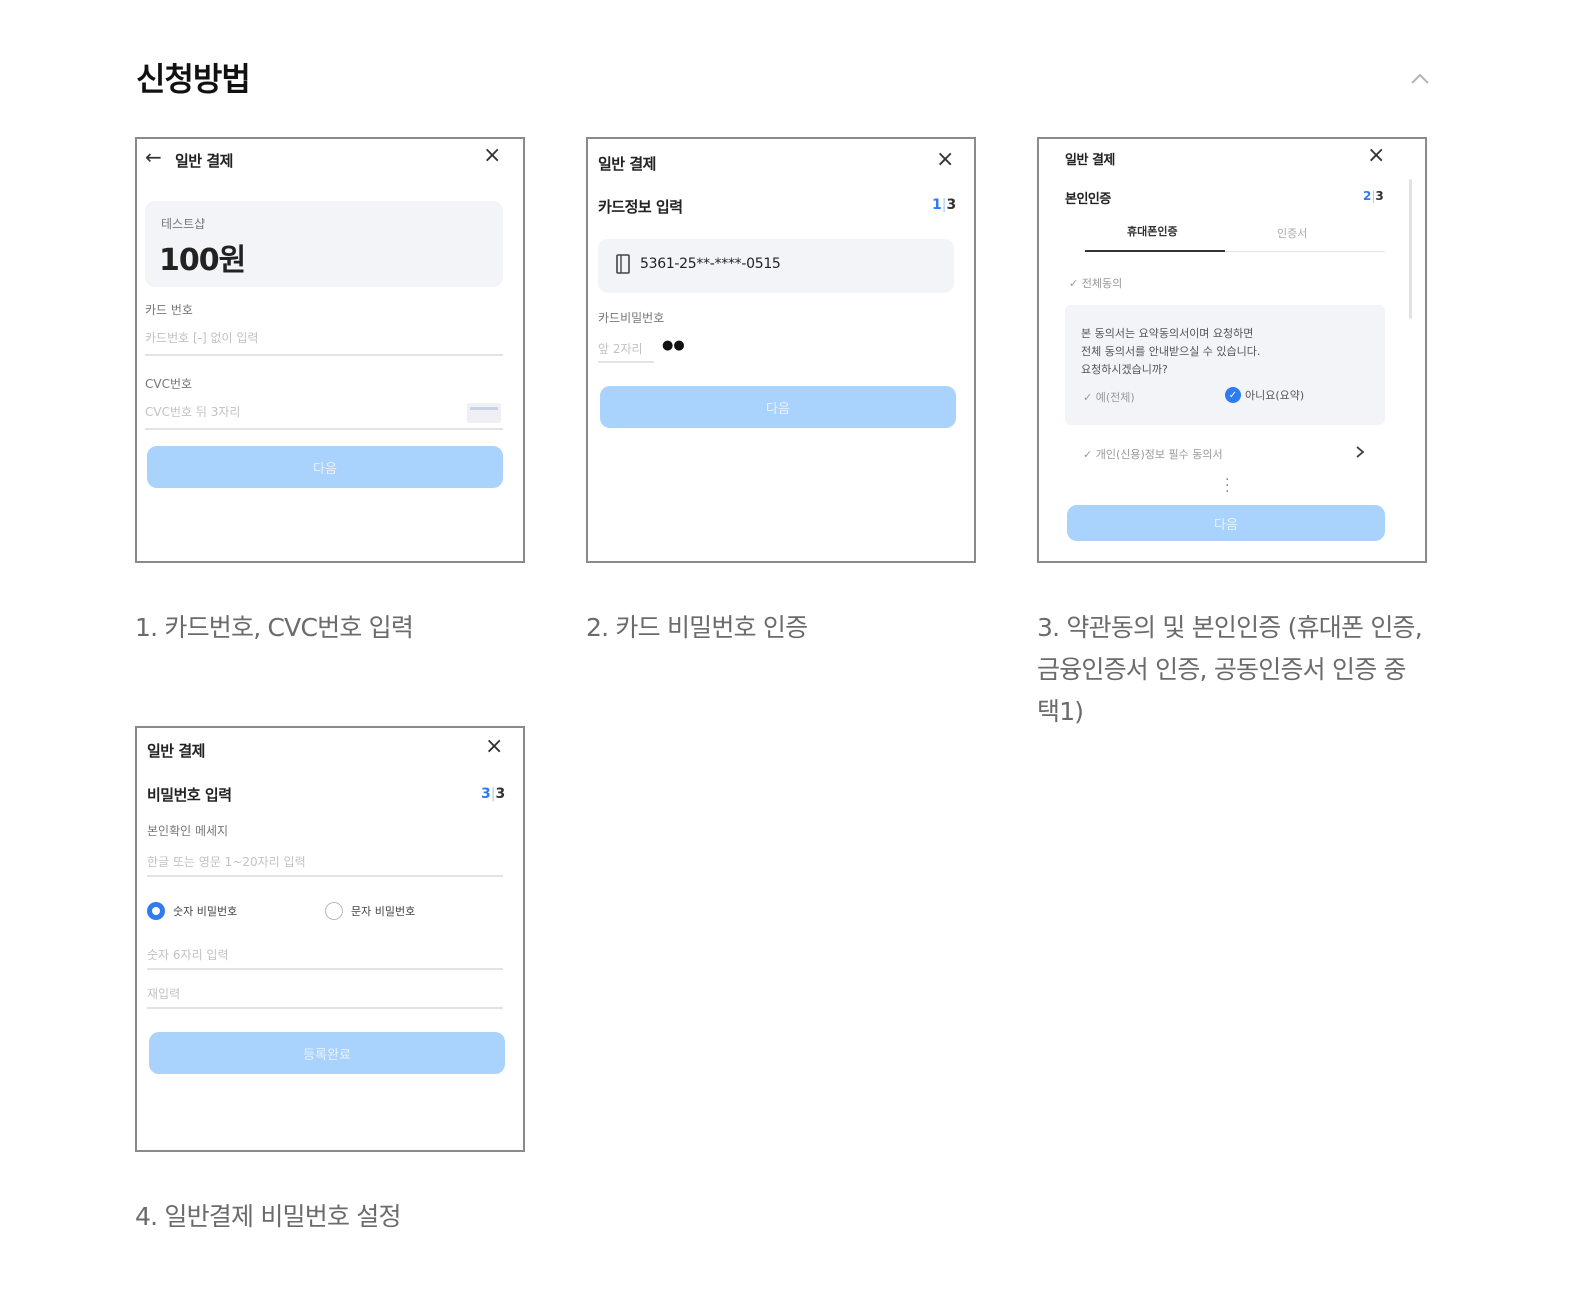 This screenshot has width=1586, height=1302. I want to click on card-number-input: 카드번호 [-] 없이 입력, so click(202, 338).